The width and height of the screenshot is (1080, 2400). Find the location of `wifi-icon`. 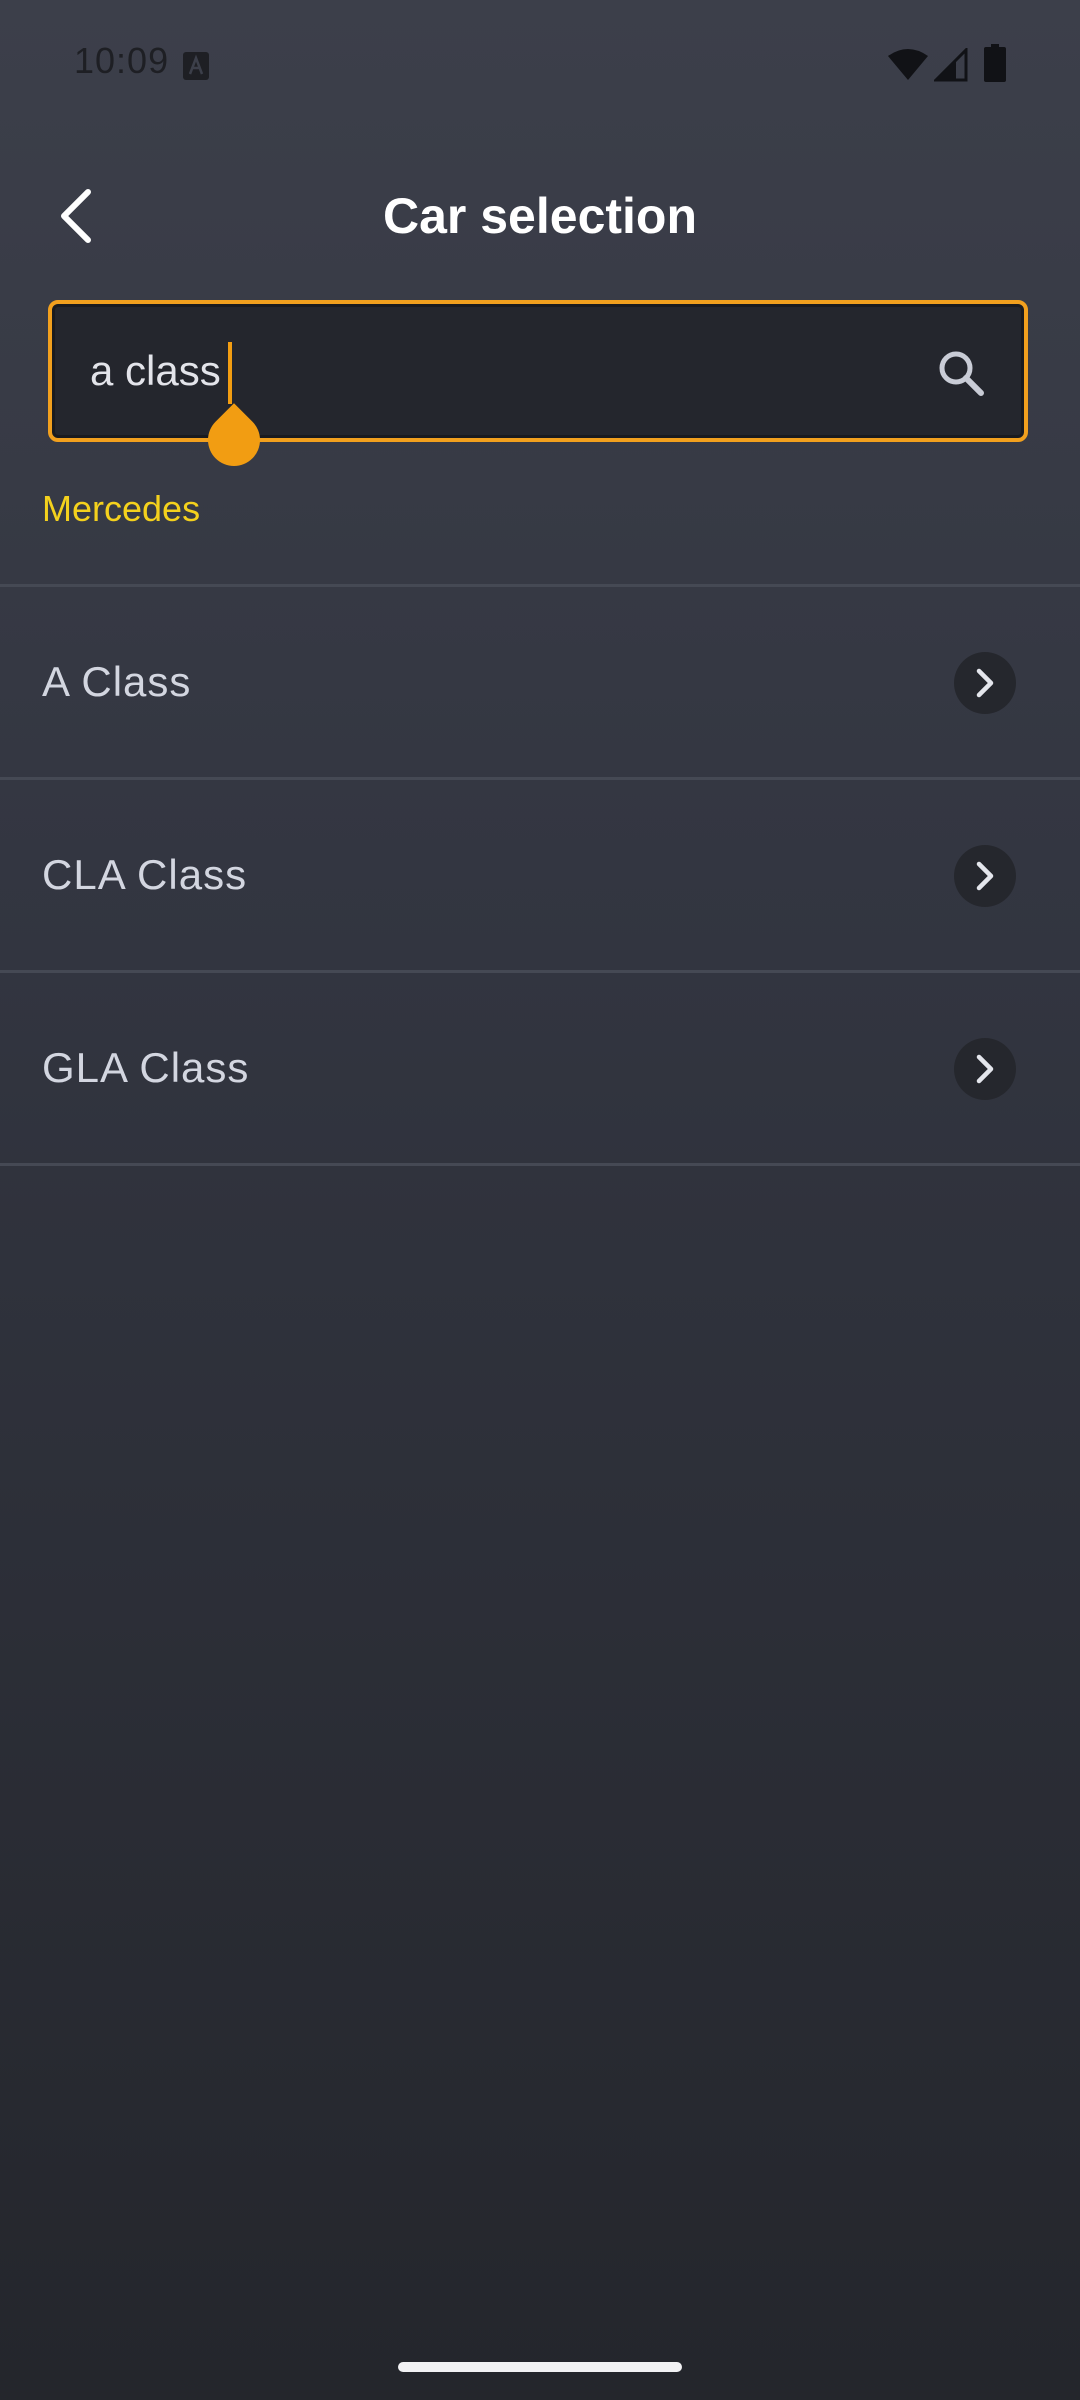

wifi-icon is located at coordinates (908, 64).